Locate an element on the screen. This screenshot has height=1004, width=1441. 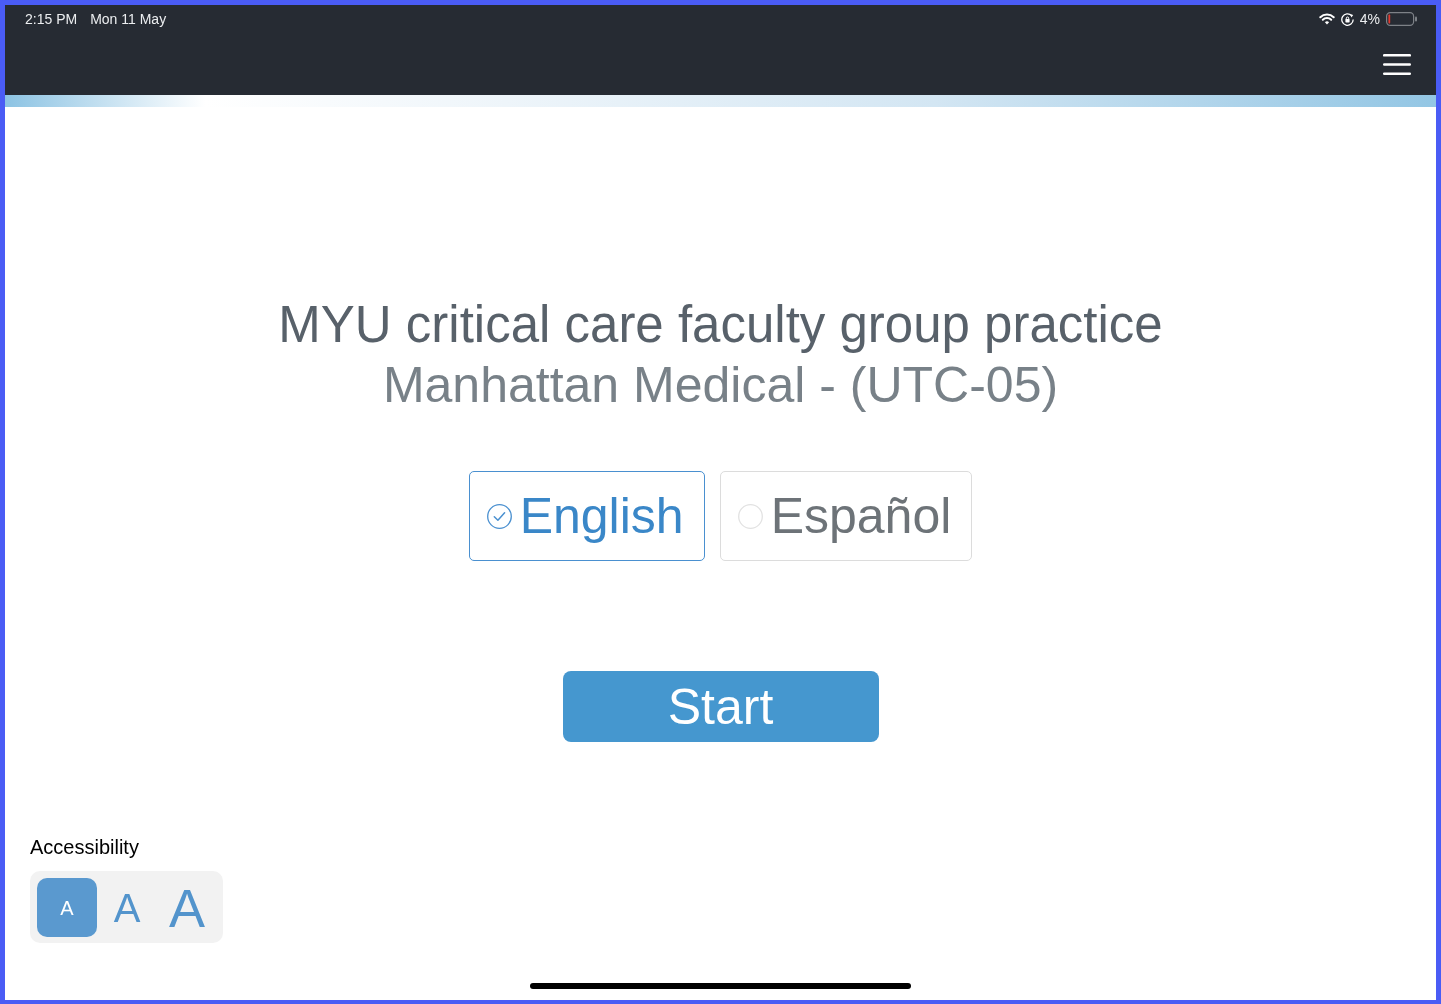
status-date: Mon 11 May is located at coordinates (128, 19).